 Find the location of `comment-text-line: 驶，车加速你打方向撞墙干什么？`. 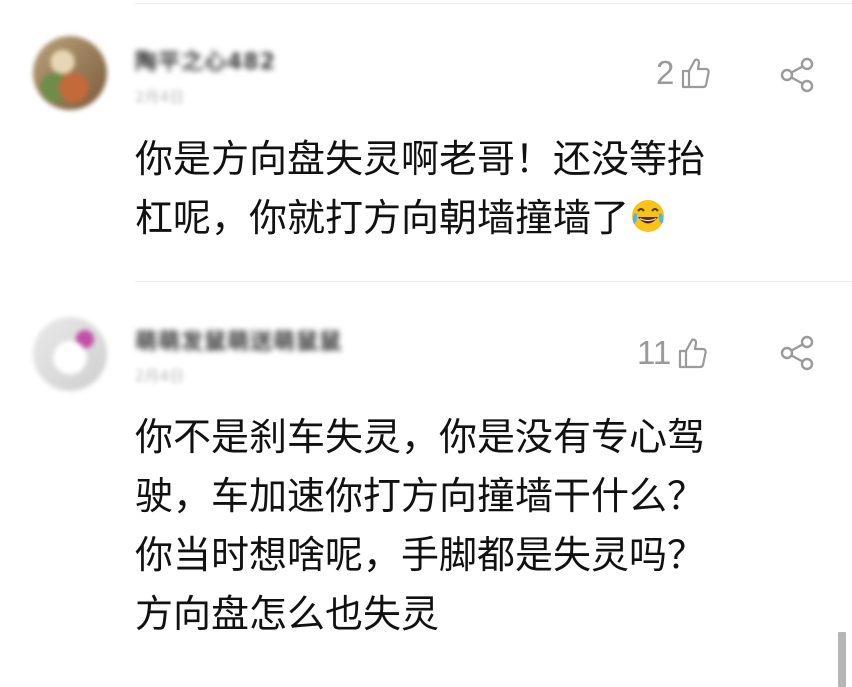

comment-text-line: 驶，车加速你打方向撞墙干什么？ is located at coordinates (420, 496).